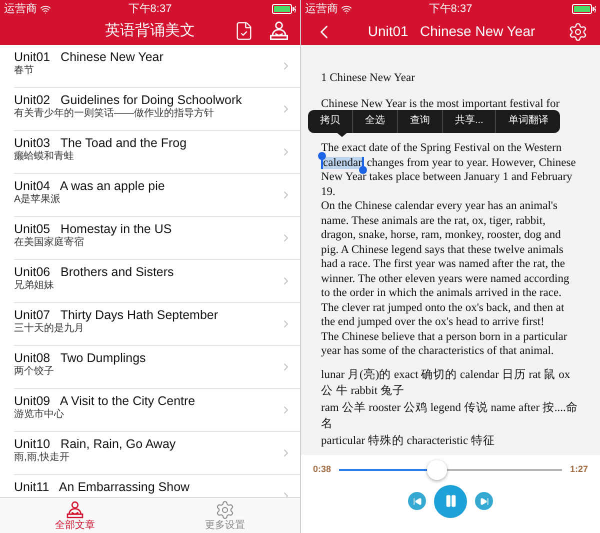 This screenshot has height=533, width=600. What do you see at coordinates (38, 200) in the screenshot?
I see `unit-subtitle: A是苹果派` at bounding box center [38, 200].